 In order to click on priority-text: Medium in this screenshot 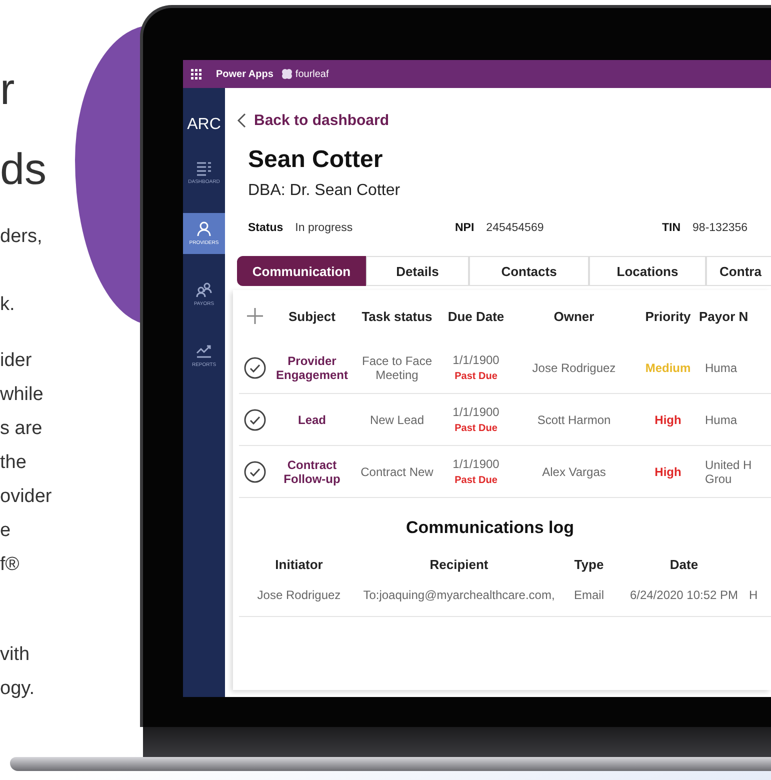, I will do `click(668, 367)`.